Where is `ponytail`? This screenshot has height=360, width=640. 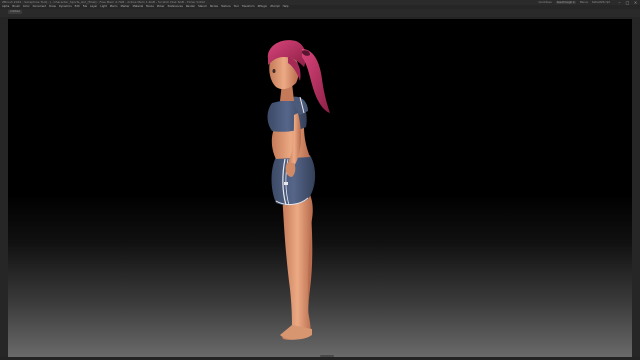 ponytail is located at coordinates (316, 81).